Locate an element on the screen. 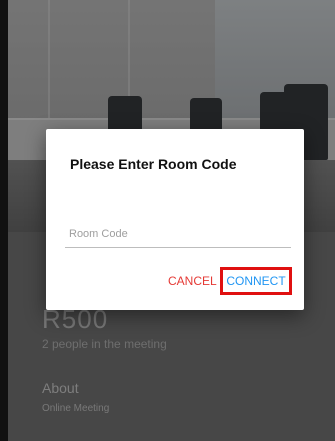  connect-button: CONNECT is located at coordinates (256, 281).